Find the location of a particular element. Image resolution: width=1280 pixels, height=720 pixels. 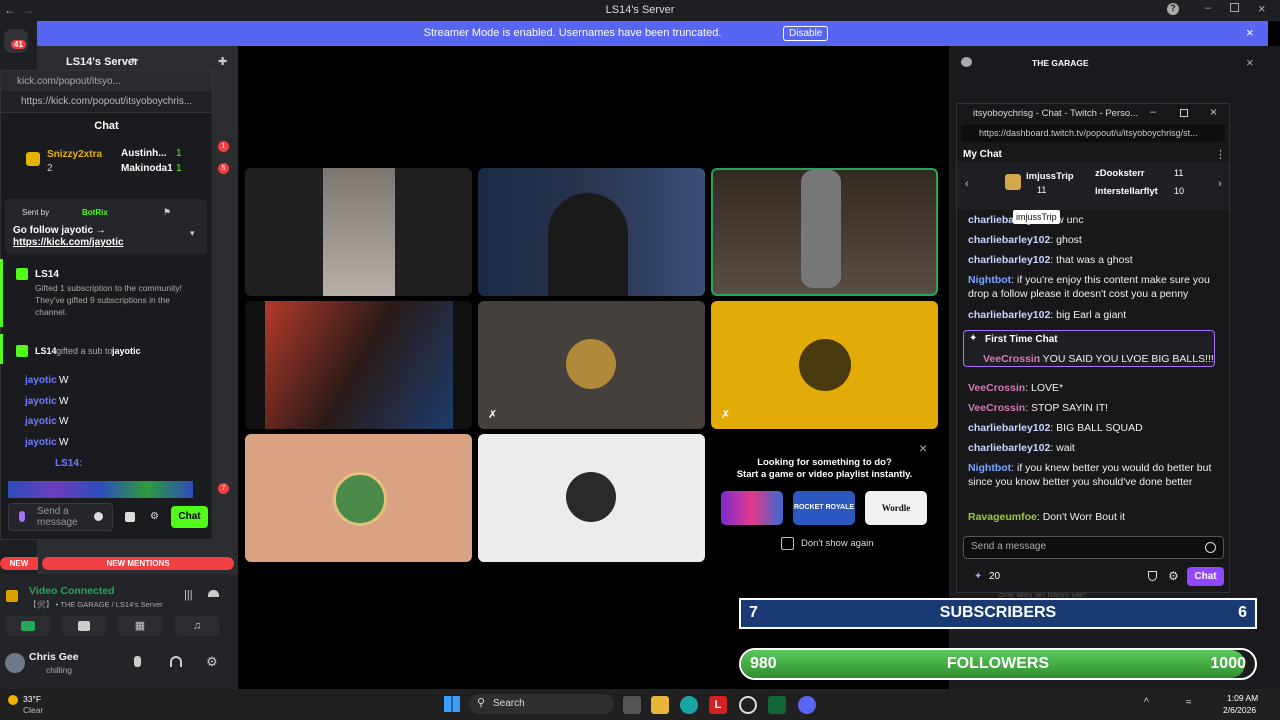

task-view-icon is located at coordinates (632, 705).